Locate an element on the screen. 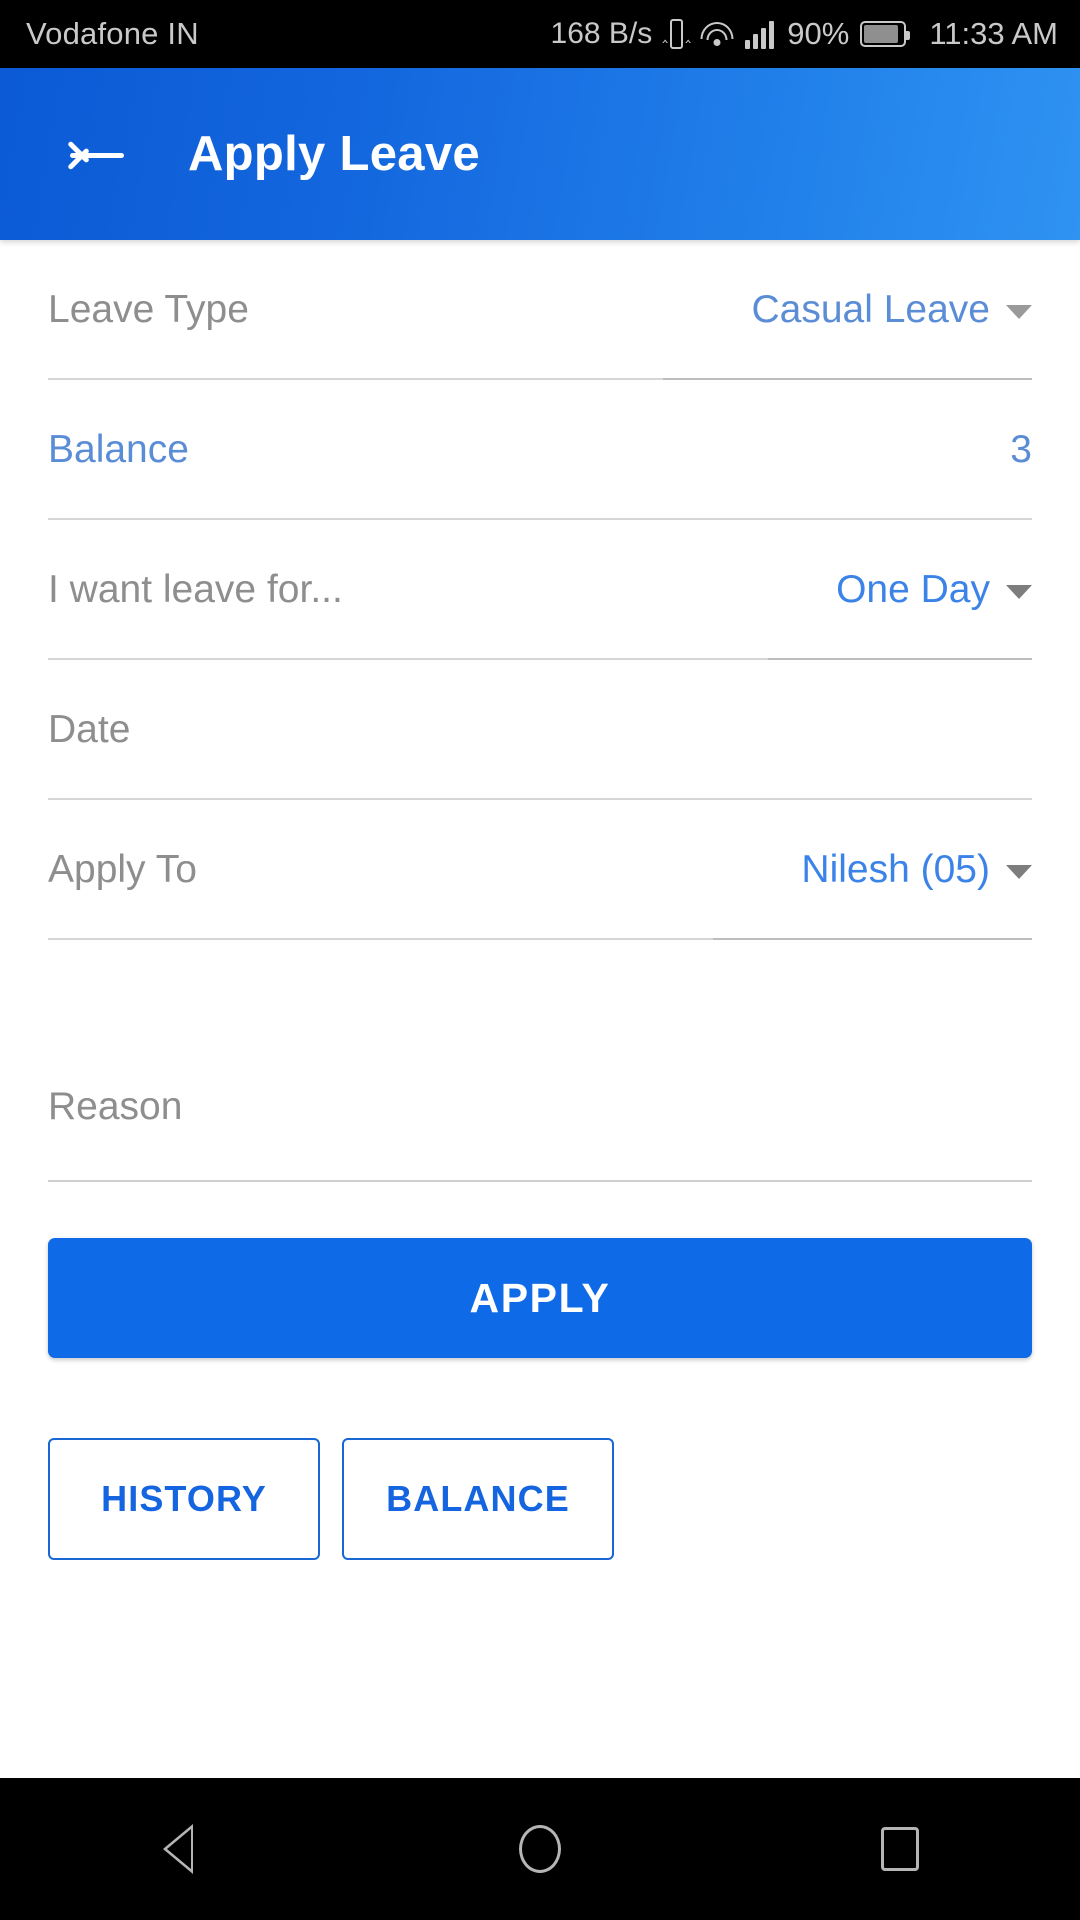  nav-recents-button is located at coordinates (900, 1849).